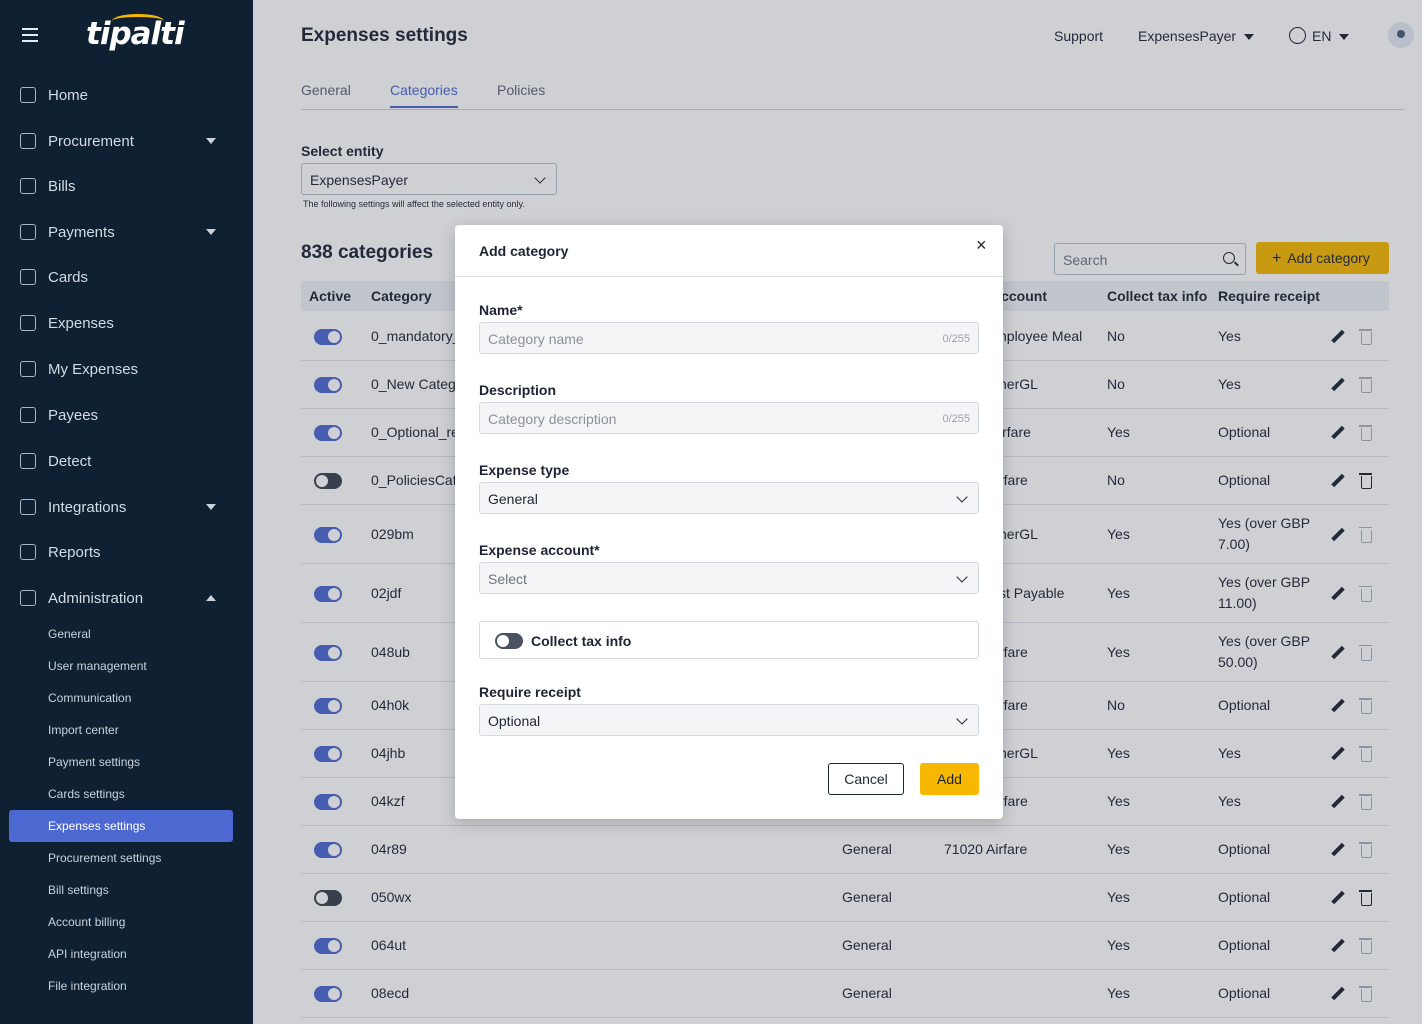 This screenshot has width=1422, height=1024. I want to click on sidebar-item-label: Procurement, so click(91, 141).